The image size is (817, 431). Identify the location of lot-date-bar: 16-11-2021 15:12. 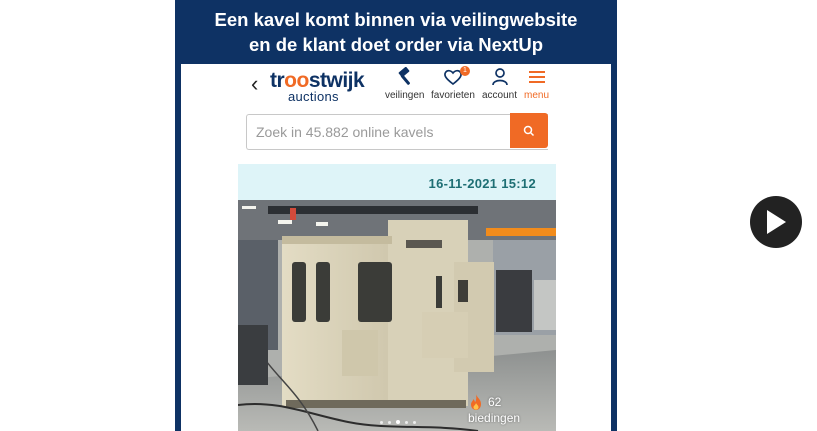
(397, 182).